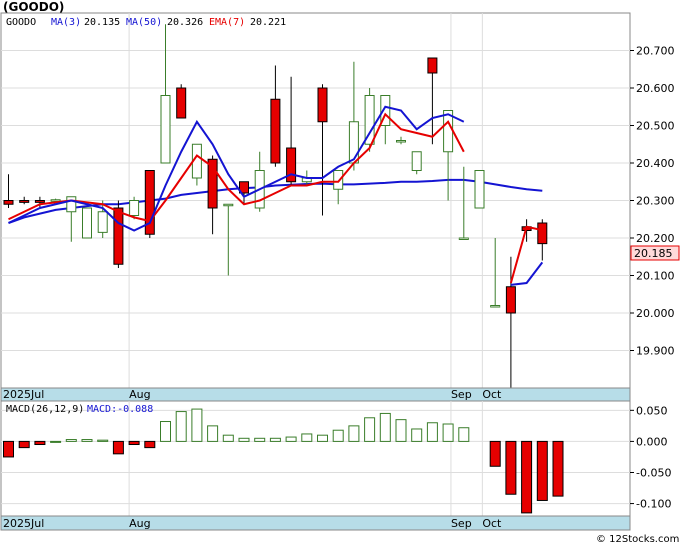 Image resolution: width=680 pixels, height=546 pixels. I want to click on macd-x-tick-label: Sep, so click(461, 523).